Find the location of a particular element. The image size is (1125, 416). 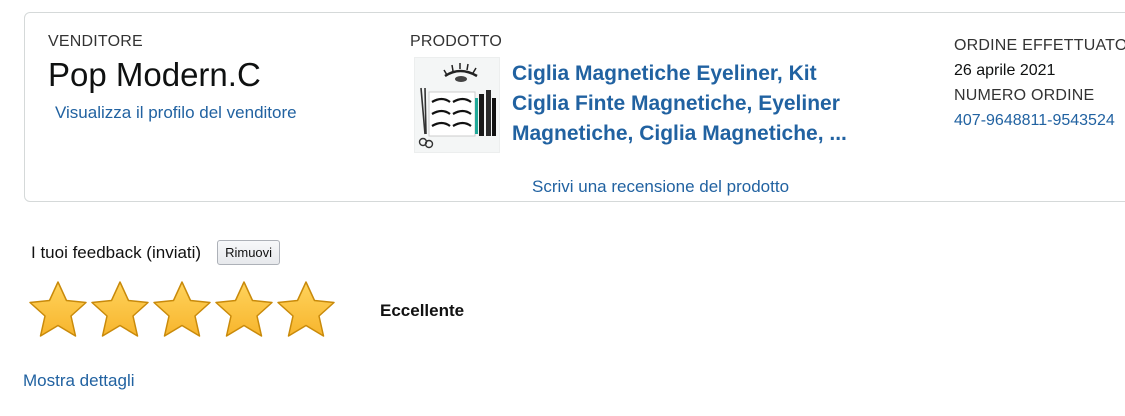

eyelash-kit-image is located at coordinates (457, 105).